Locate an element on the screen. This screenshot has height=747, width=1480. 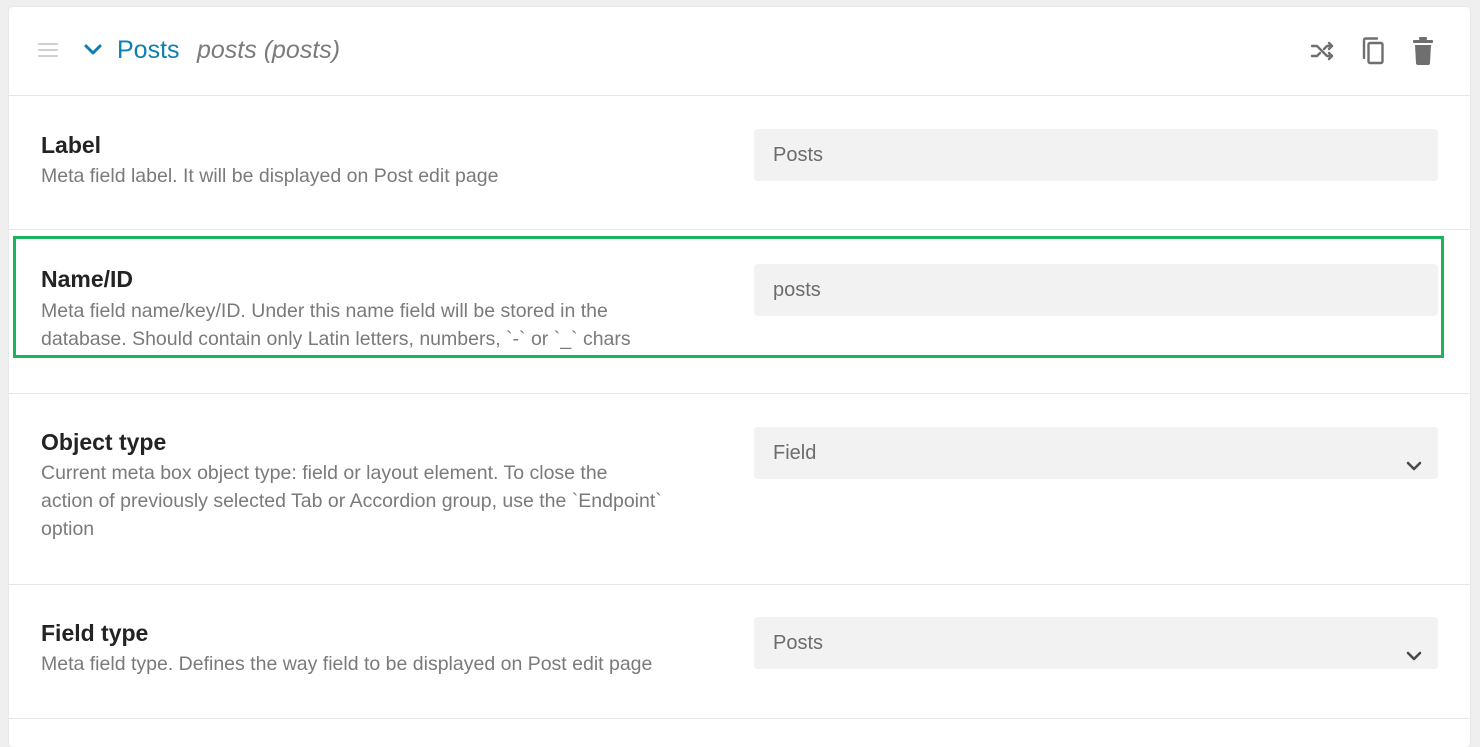
panel-title: Posts is located at coordinates (148, 50).